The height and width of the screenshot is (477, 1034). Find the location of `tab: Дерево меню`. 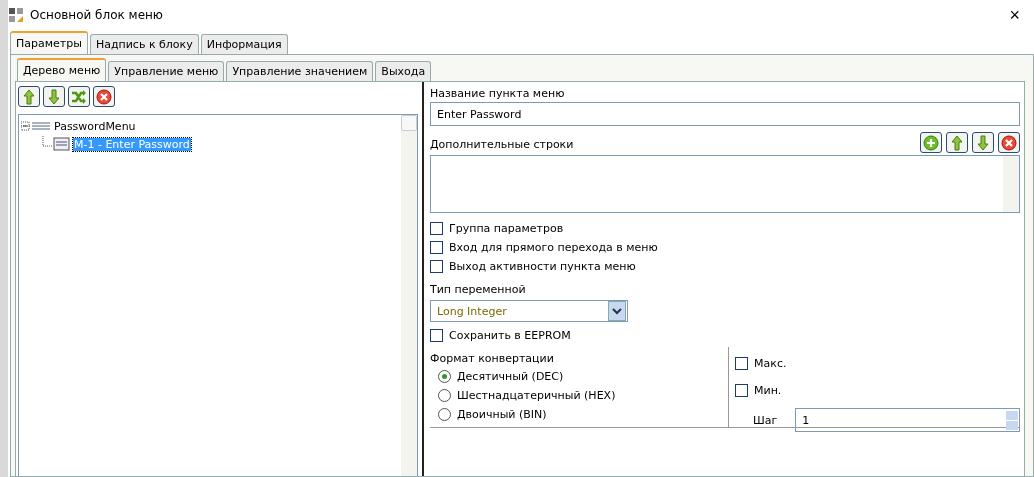

tab: Дерево меню is located at coordinates (62, 69).